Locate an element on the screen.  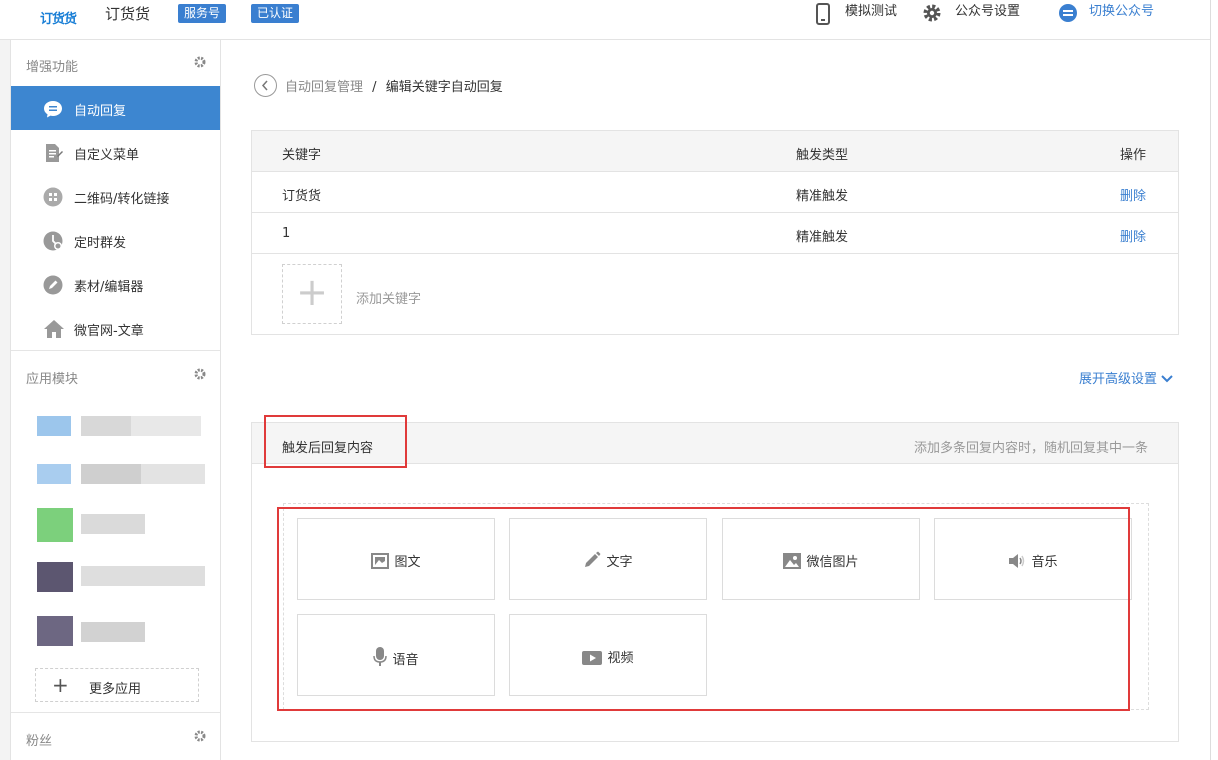
sidebar-item-custom-menu: 自定义菜单 is located at coordinates (115, 152).